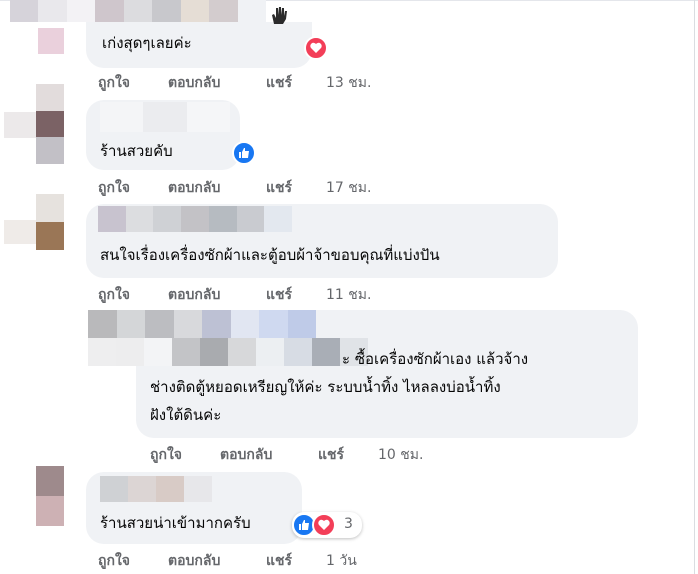 Image resolution: width=698 pixels, height=574 pixels. I want to click on comment-actions: ถูกใจ ตอบกลับ แชร์ 17 ชม., so click(248, 187).